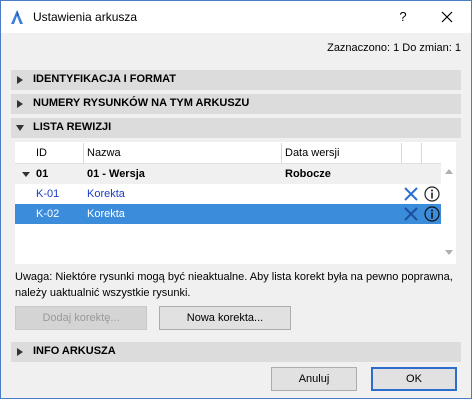 Image resolution: width=472 pixels, height=399 pixels. Describe the element at coordinates (48, 214) in the screenshot. I see `row-id: K-02` at that location.